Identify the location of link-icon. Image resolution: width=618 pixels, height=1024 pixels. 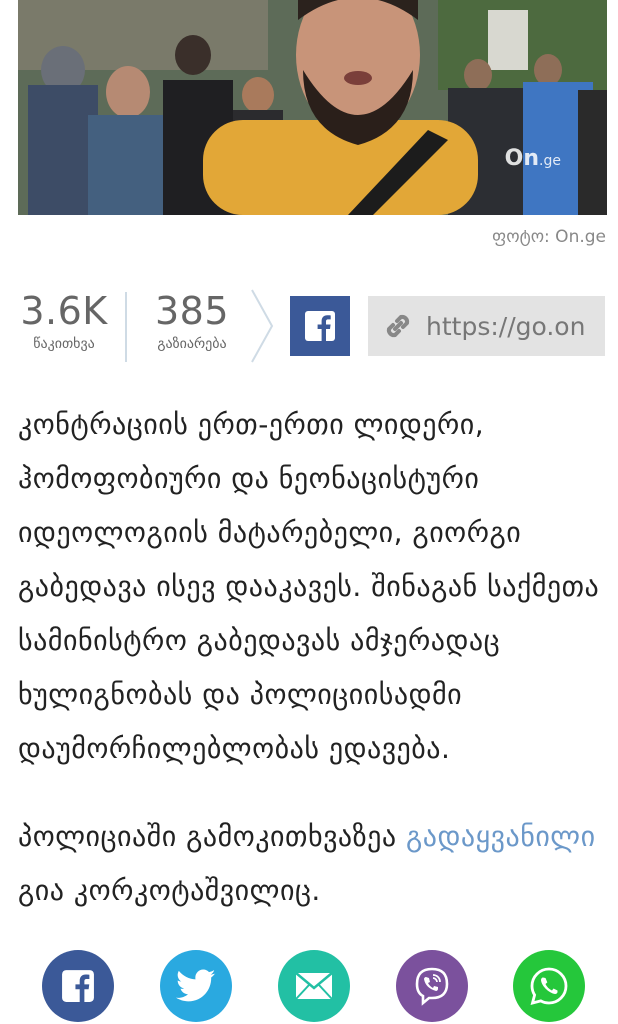
(398, 326).